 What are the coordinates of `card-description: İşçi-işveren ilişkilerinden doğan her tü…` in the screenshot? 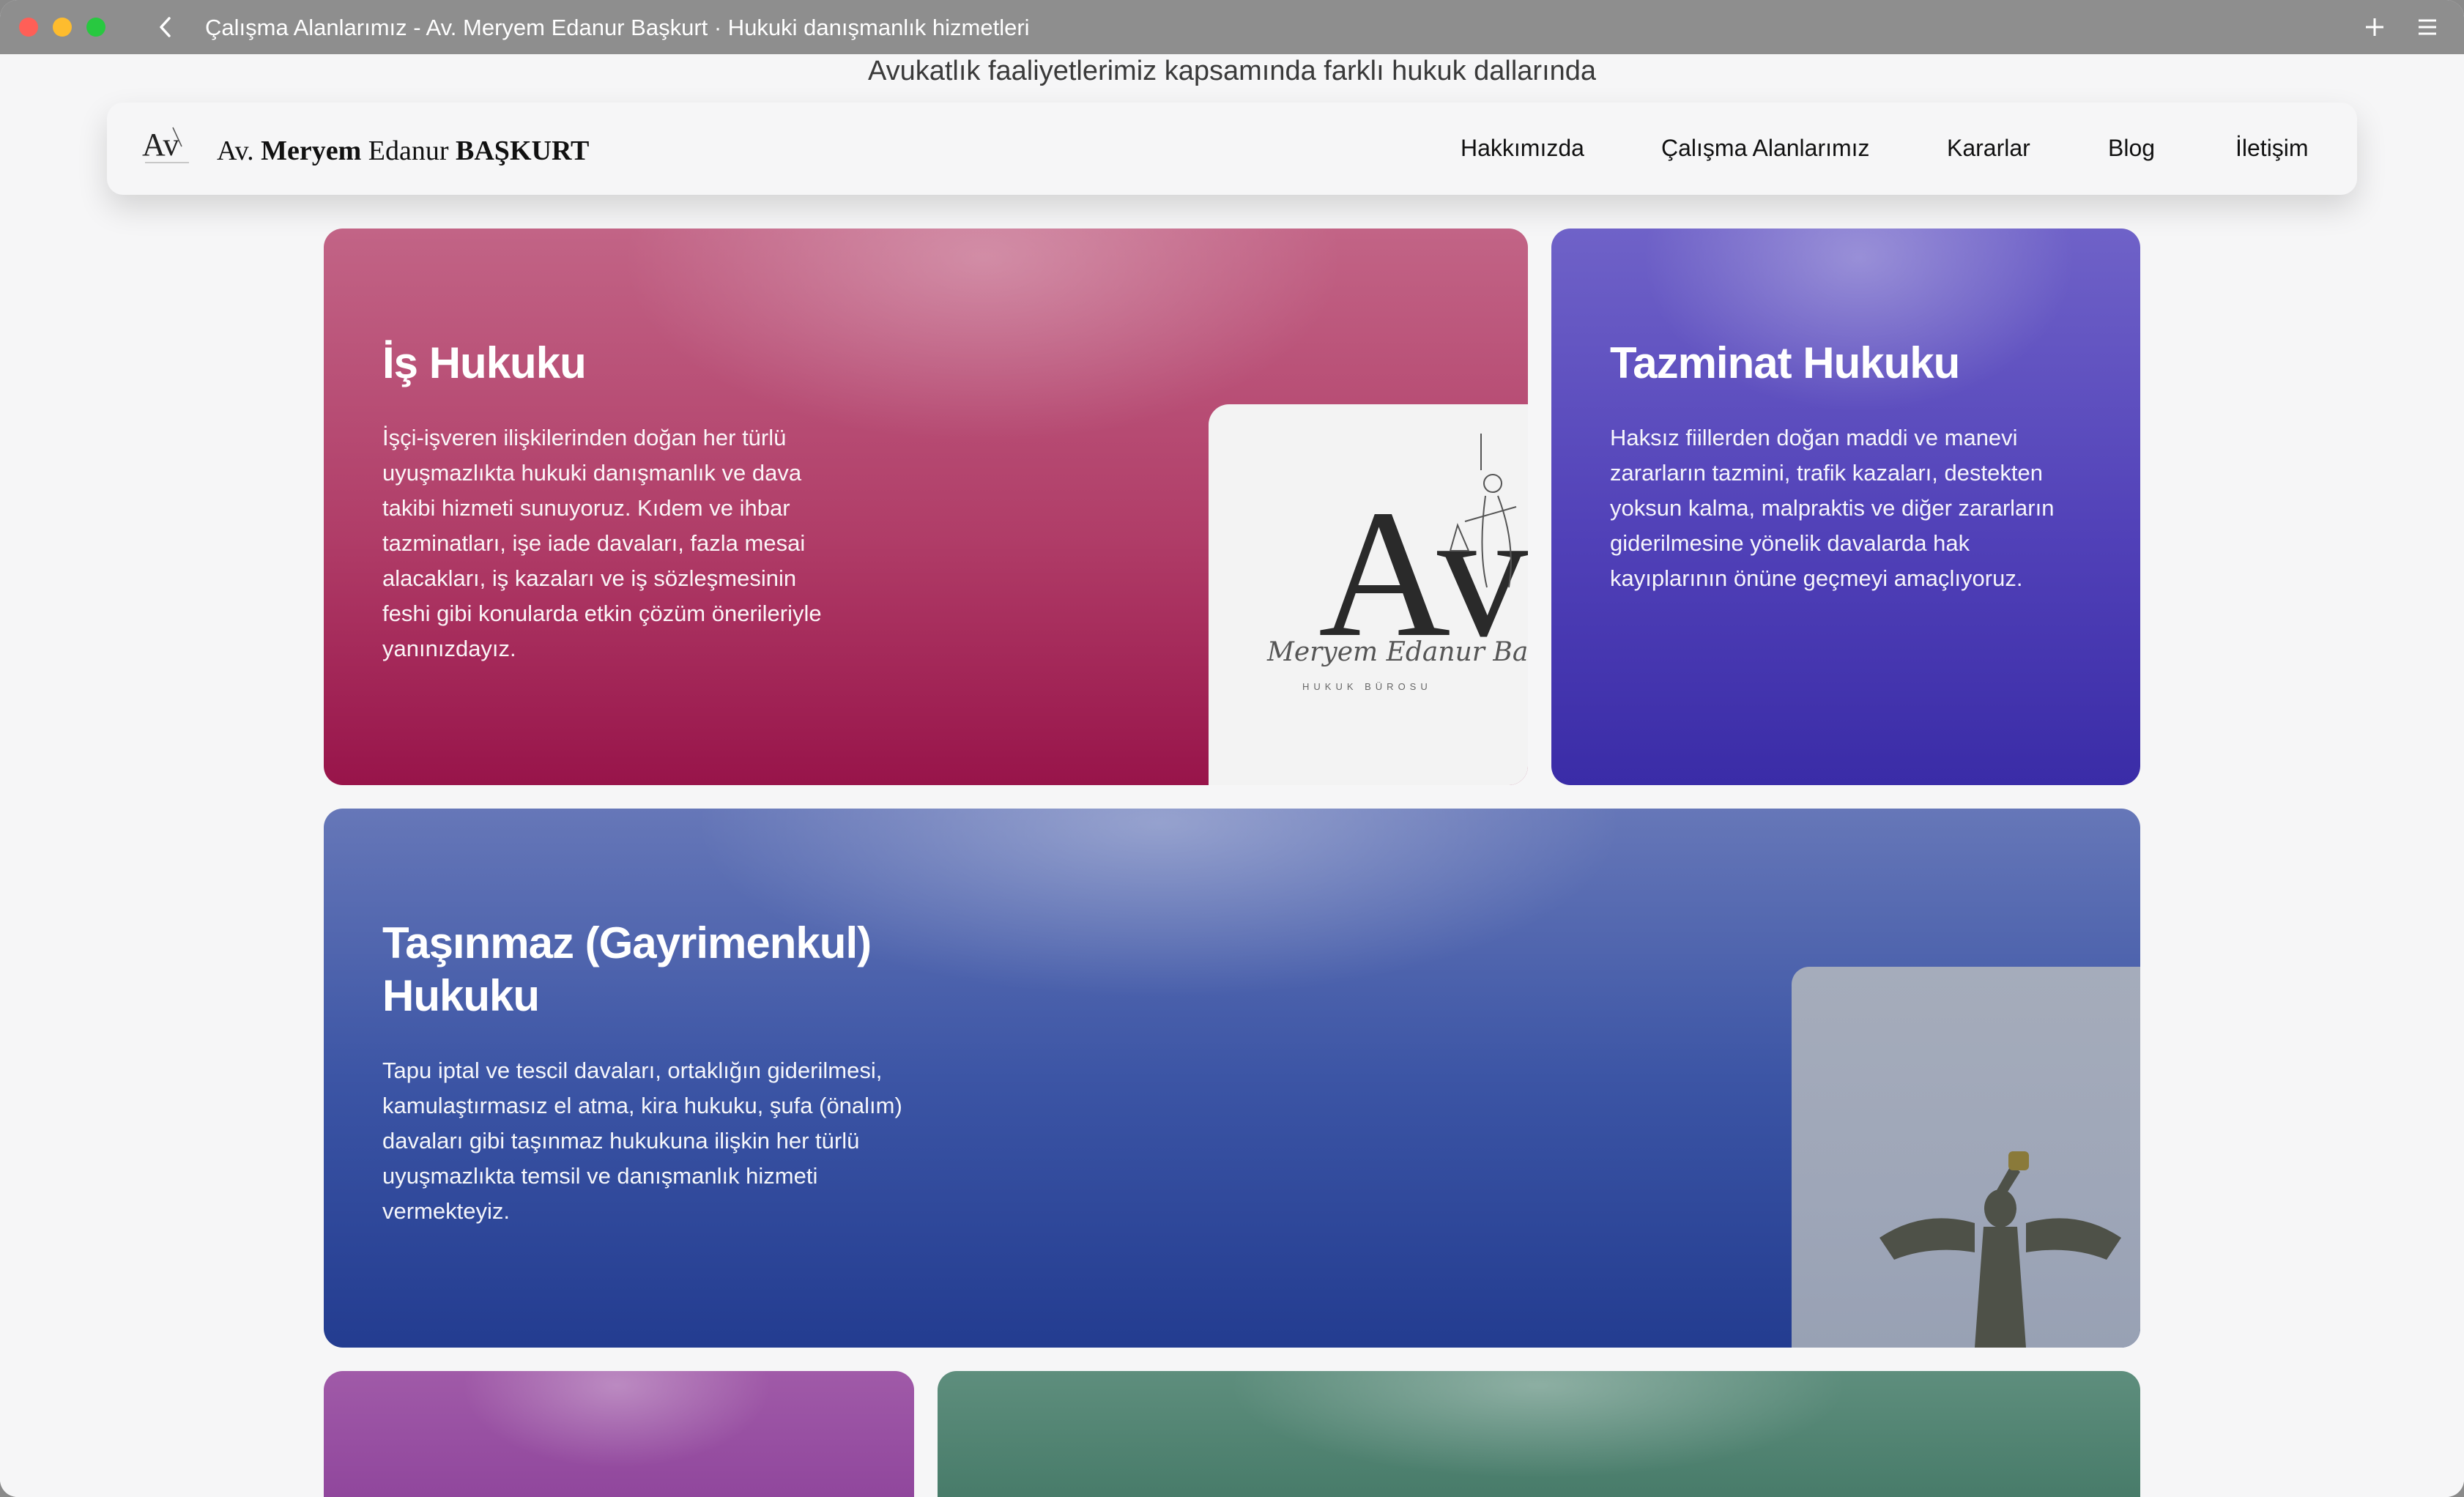 It's located at (602, 543).